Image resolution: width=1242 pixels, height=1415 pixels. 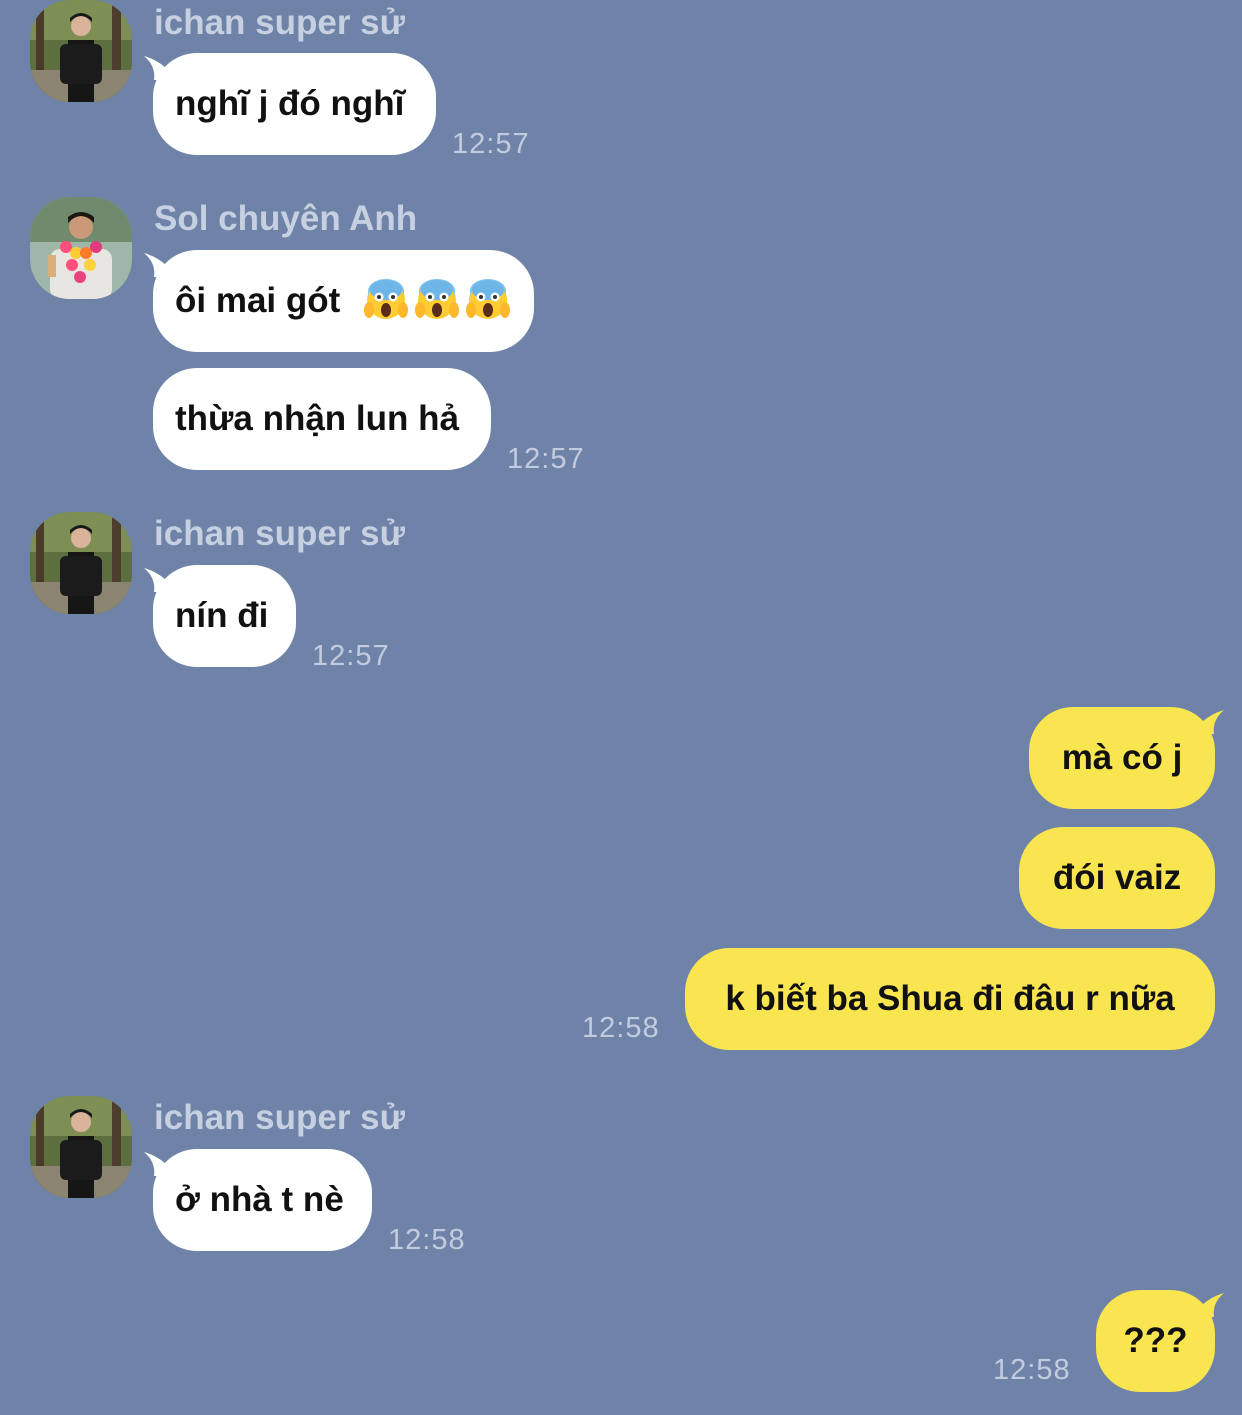 What do you see at coordinates (1117, 878) in the screenshot?
I see `message-bubble: đói vaiz` at bounding box center [1117, 878].